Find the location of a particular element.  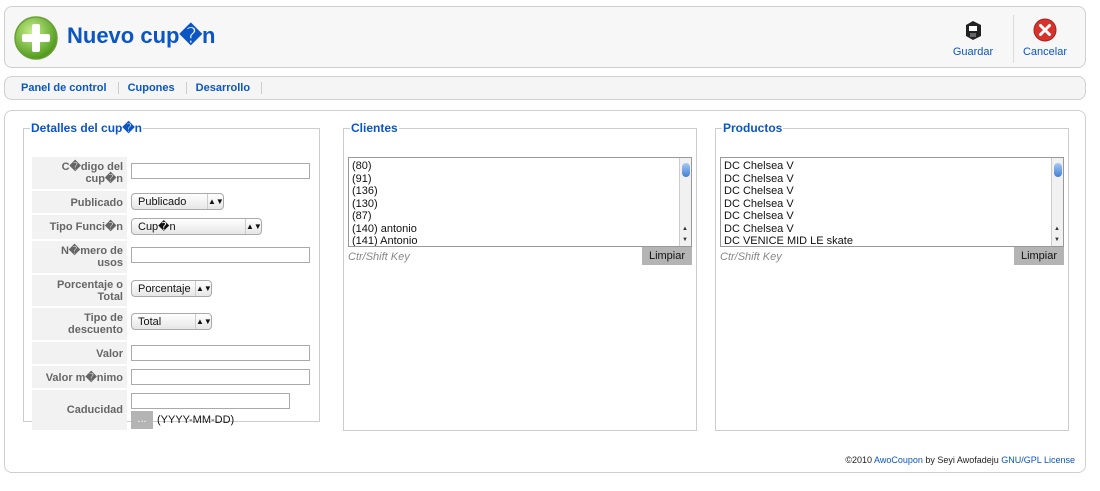

add-icon is located at coordinates (36, 38).